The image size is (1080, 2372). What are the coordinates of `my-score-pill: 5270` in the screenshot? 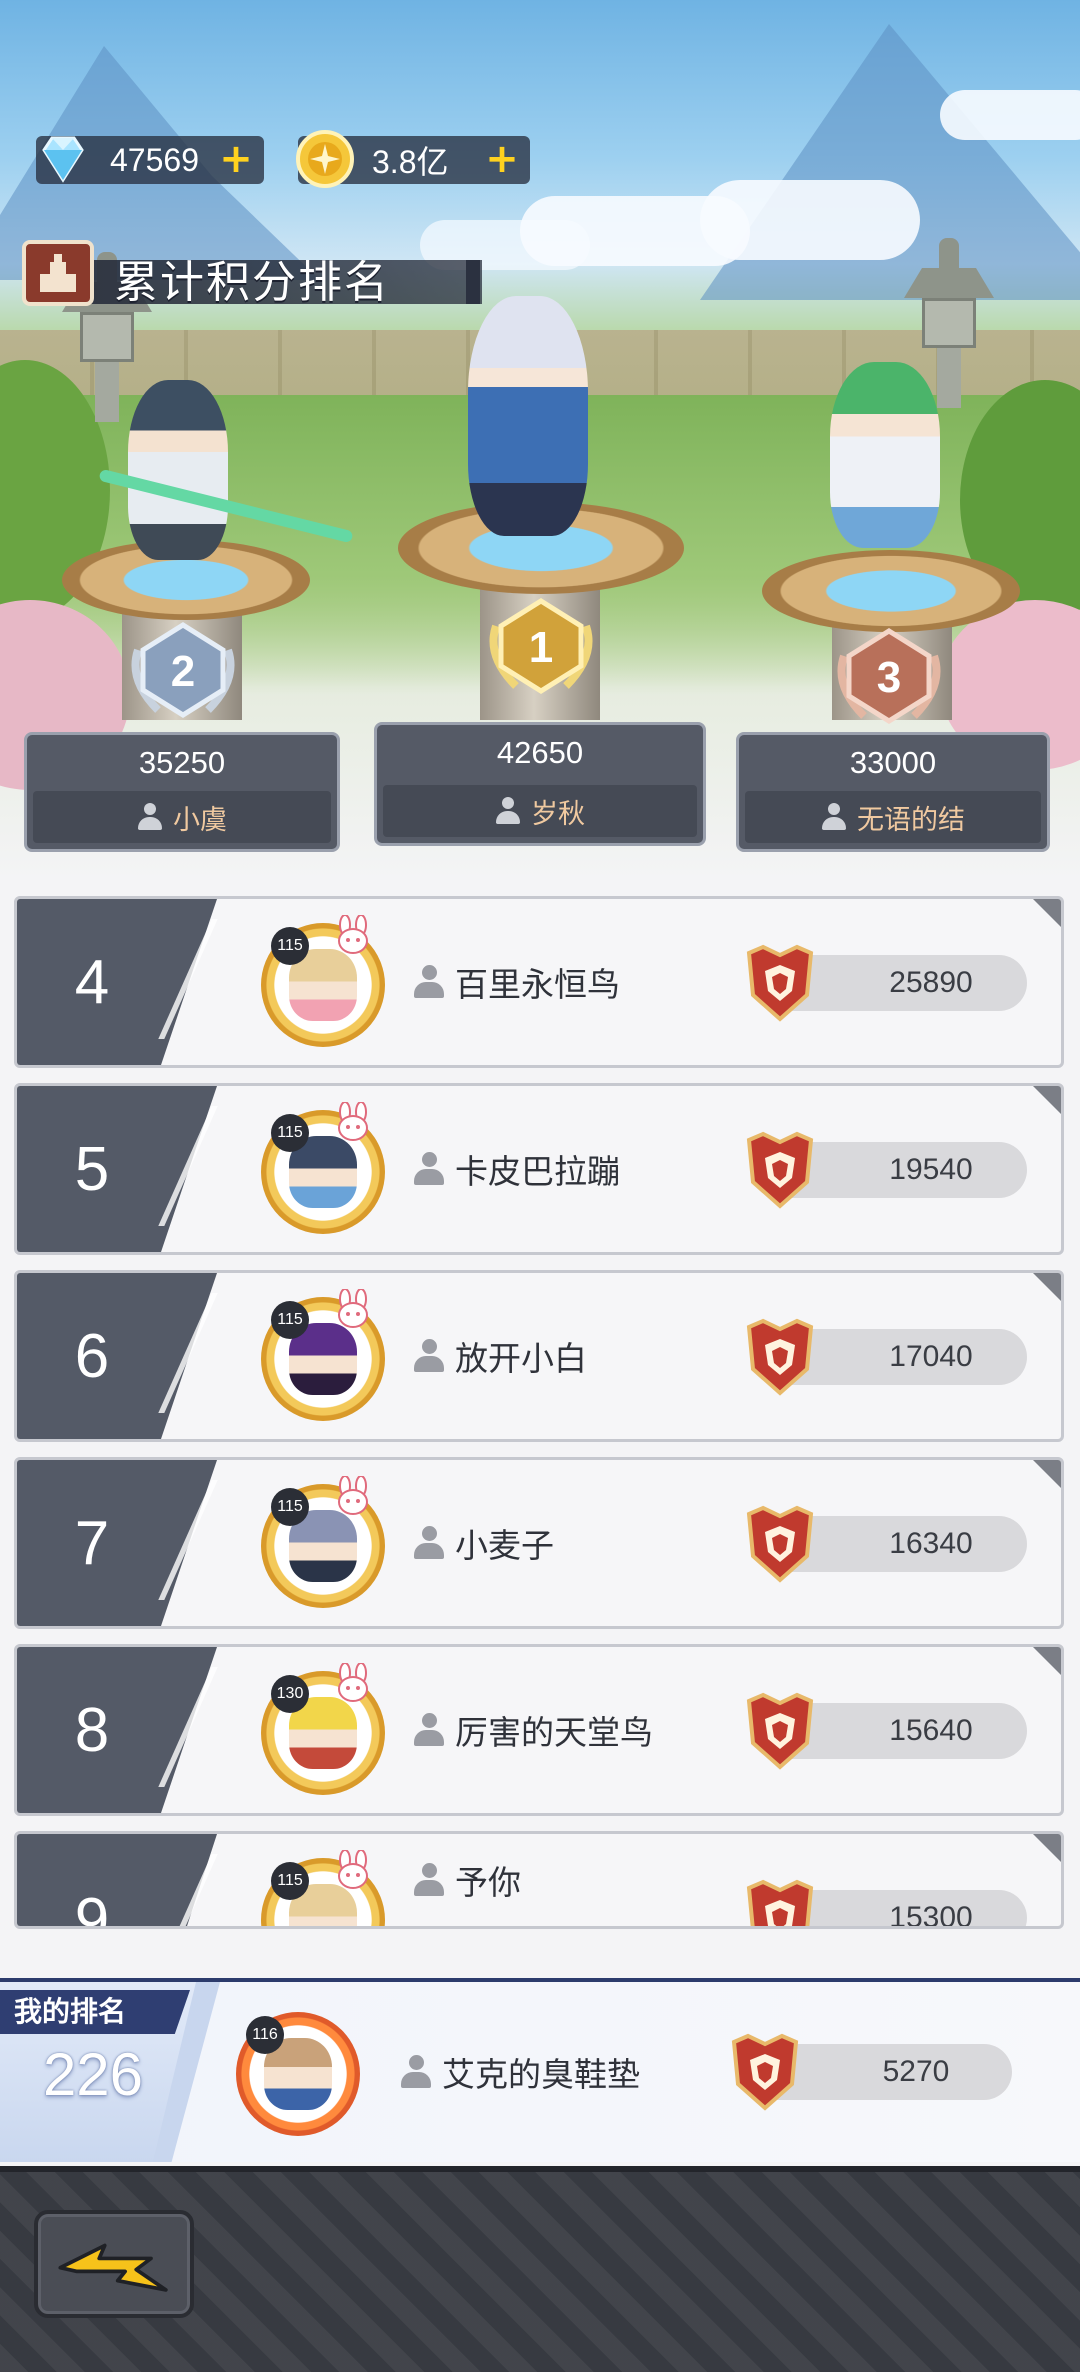 It's located at (871, 2072).